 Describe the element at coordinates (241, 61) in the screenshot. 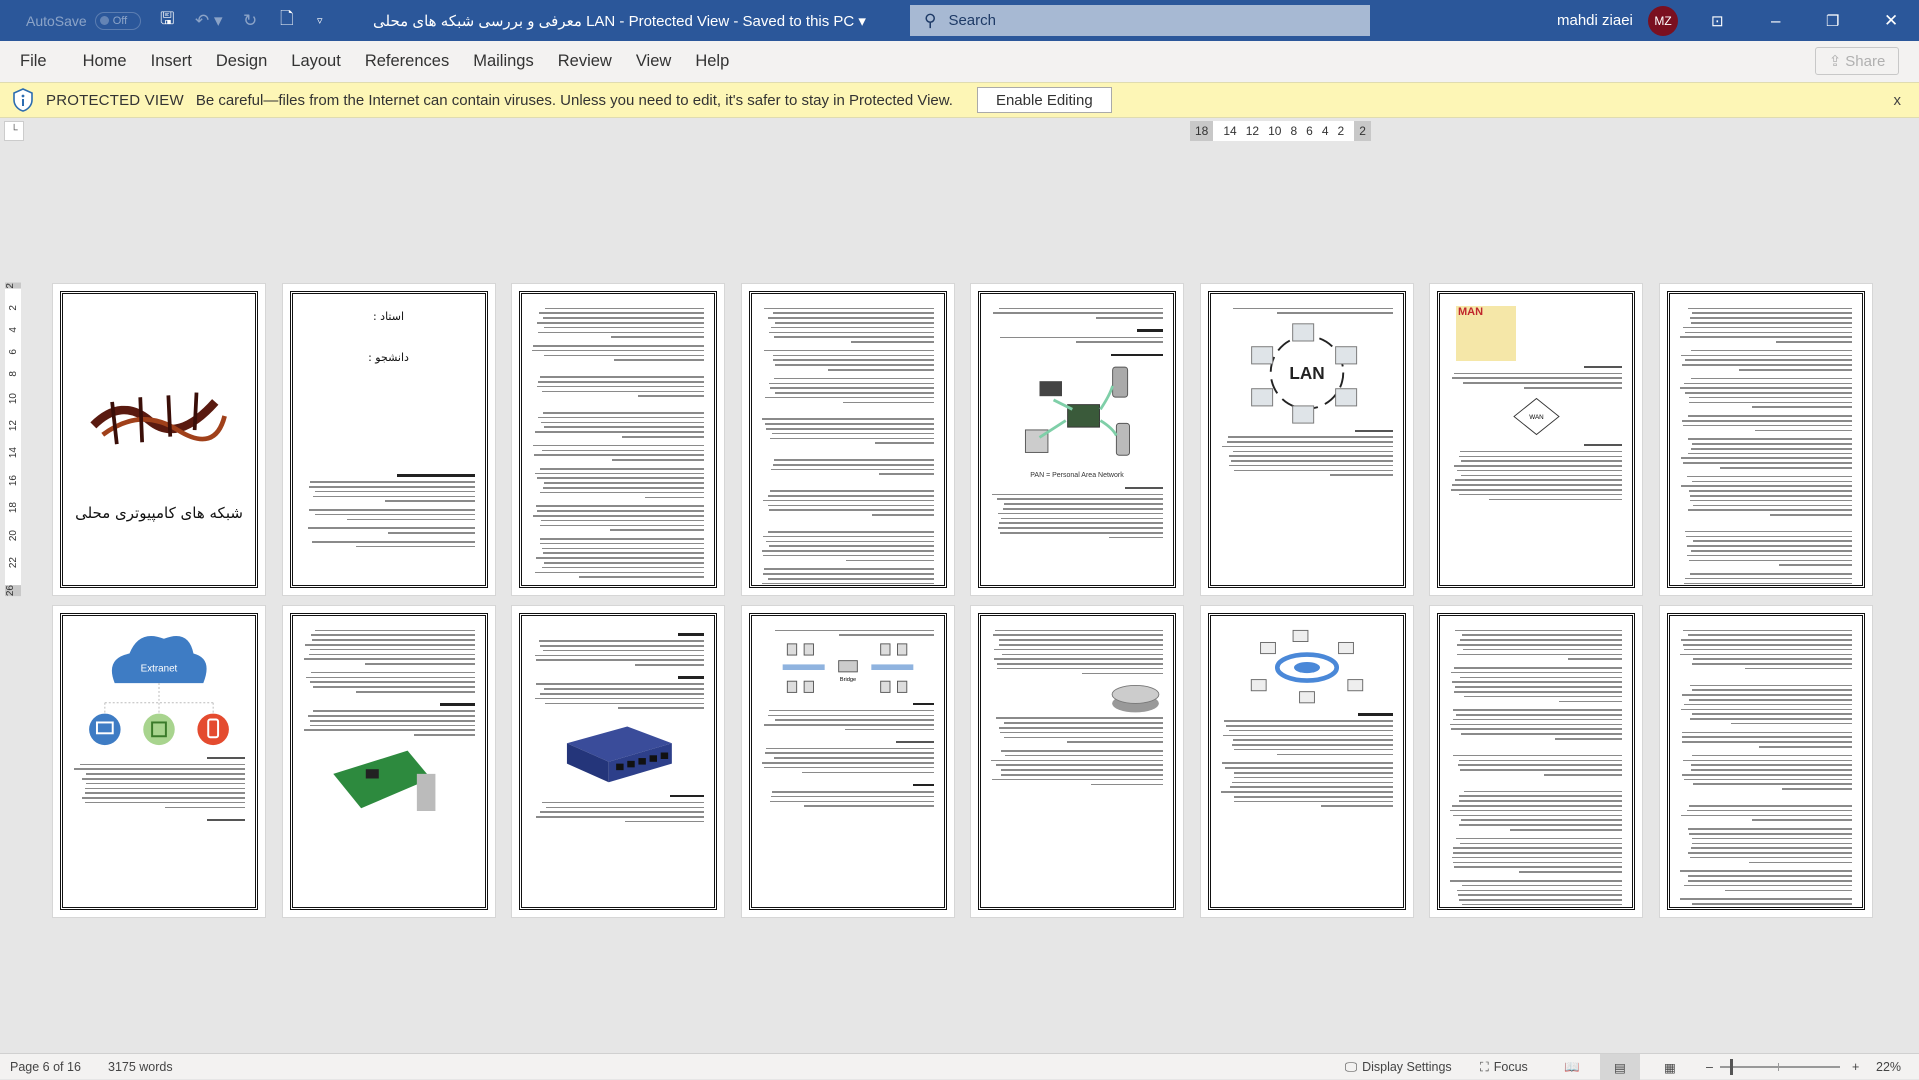

I see `tab-design: Design` at that location.